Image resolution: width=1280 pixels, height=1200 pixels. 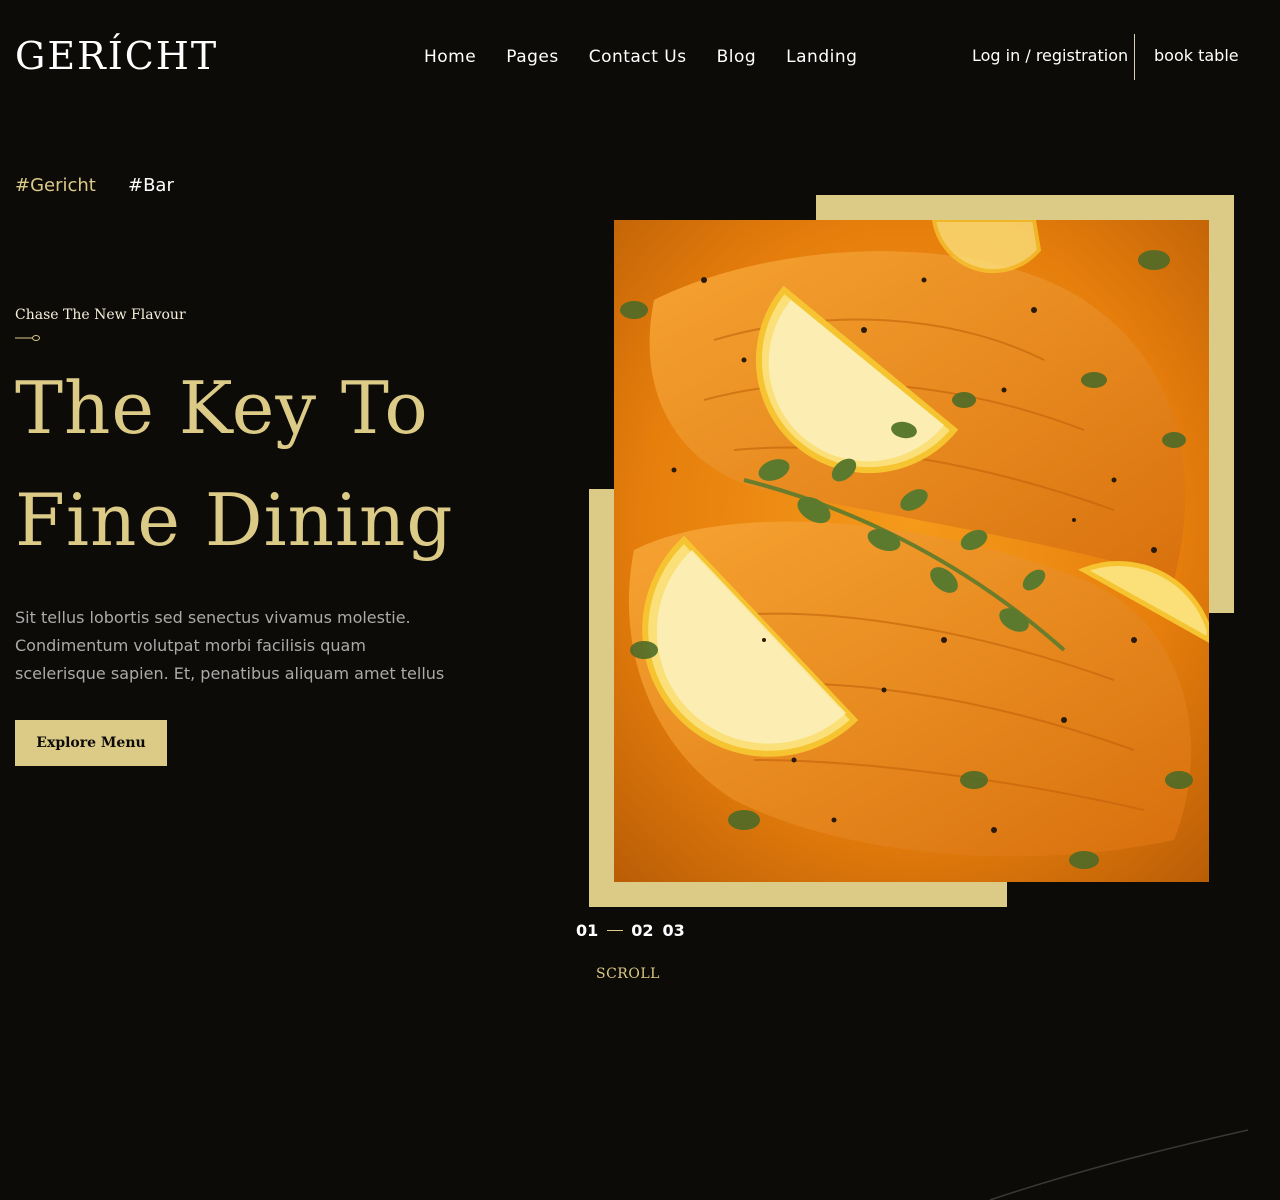 I want to click on scroll-label: SCROLL, so click(x=628, y=974).